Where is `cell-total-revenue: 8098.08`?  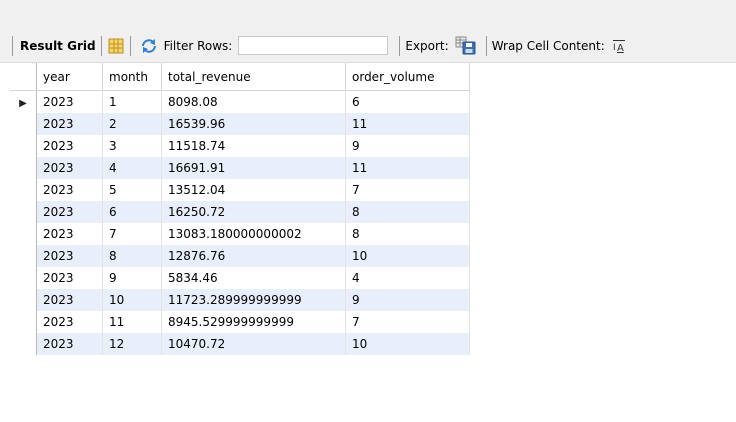 cell-total-revenue: 8098.08 is located at coordinates (253, 101).